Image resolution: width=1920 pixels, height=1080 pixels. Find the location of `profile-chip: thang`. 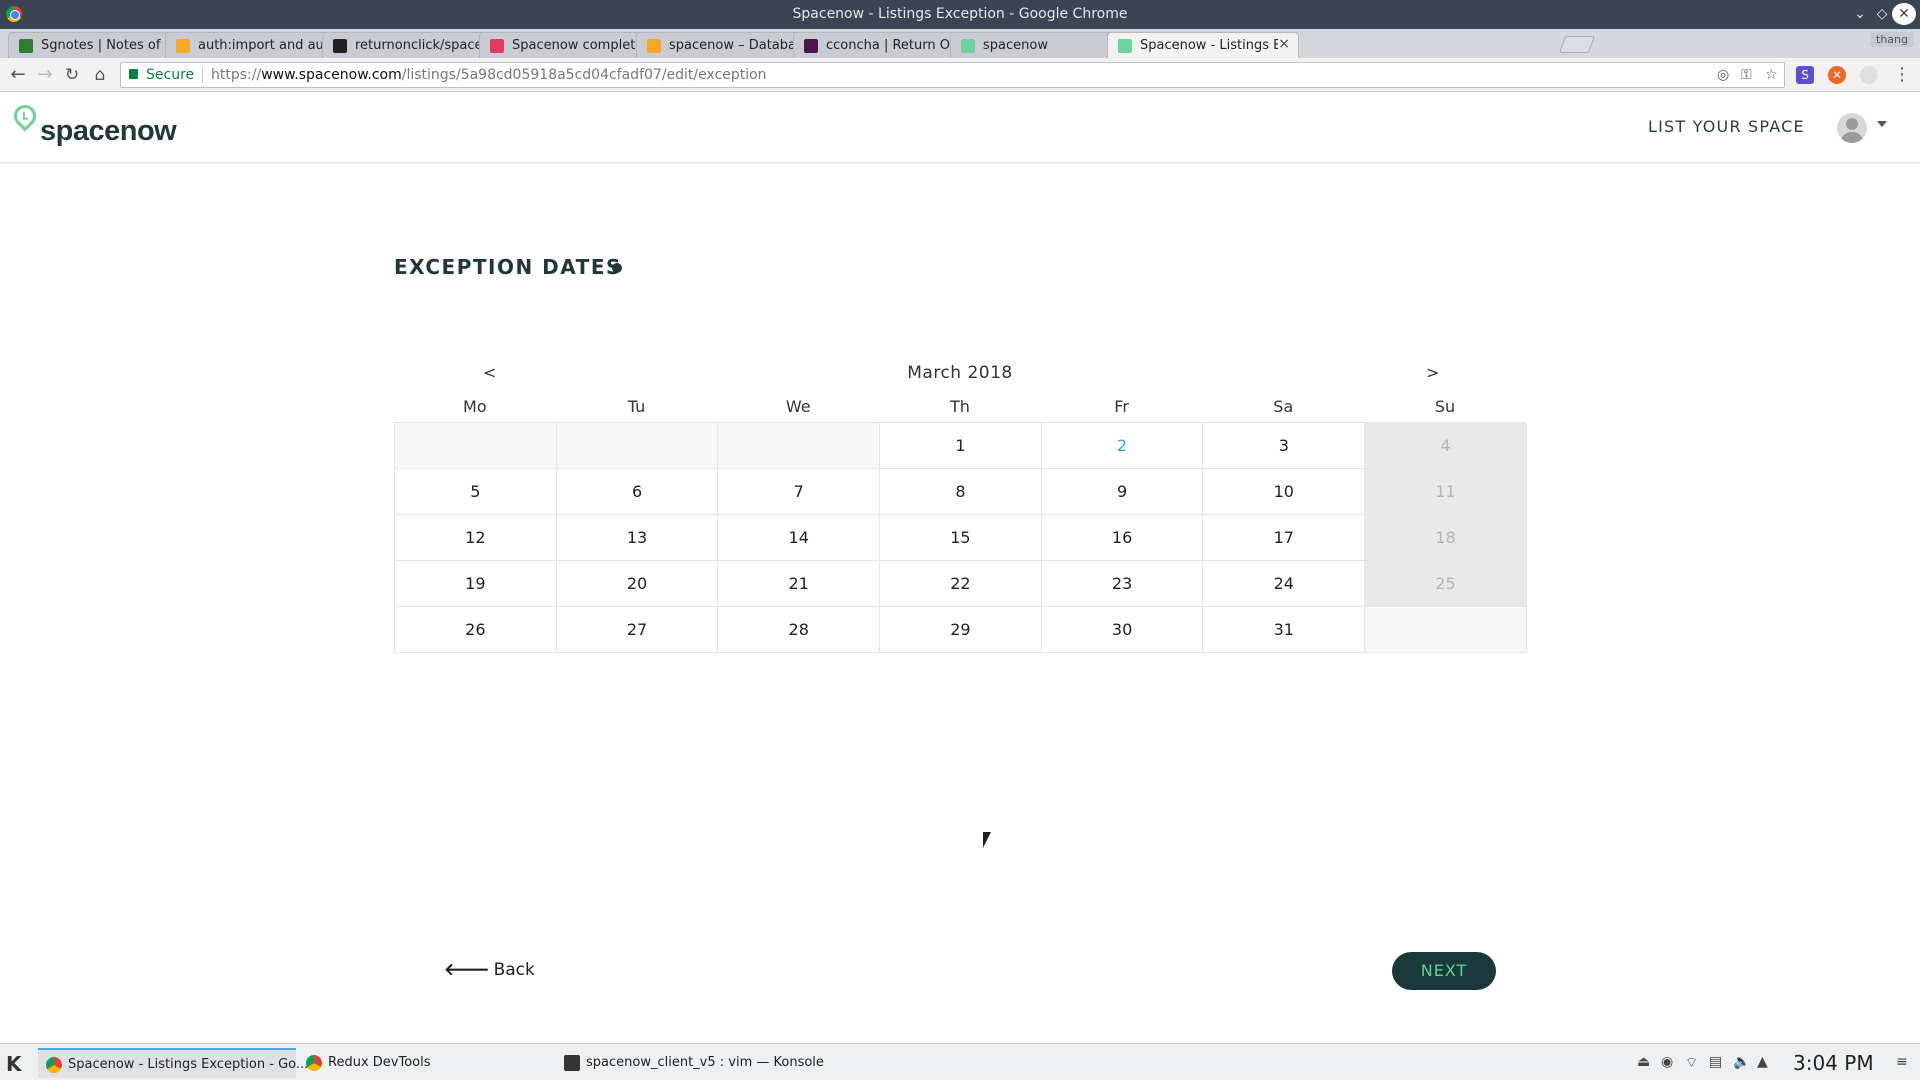

profile-chip: thang is located at coordinates (1892, 39).